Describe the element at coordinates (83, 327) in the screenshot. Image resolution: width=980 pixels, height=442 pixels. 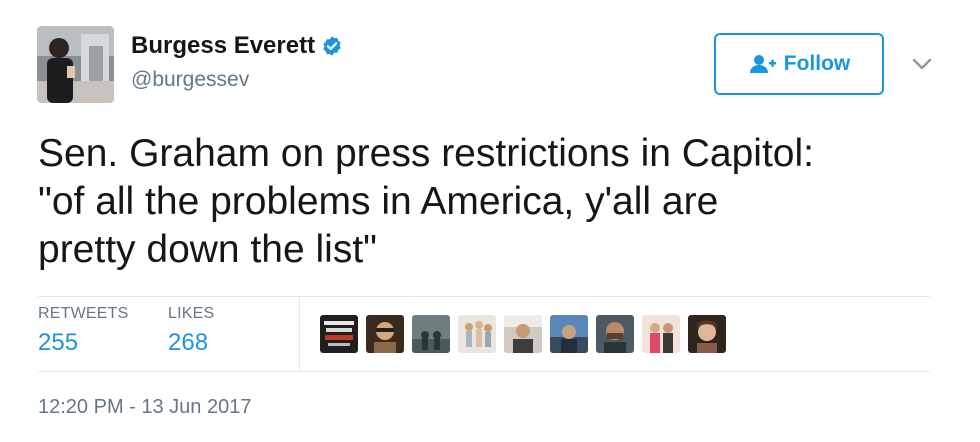
I see `retweets-stat: RETWEETS 255` at that location.